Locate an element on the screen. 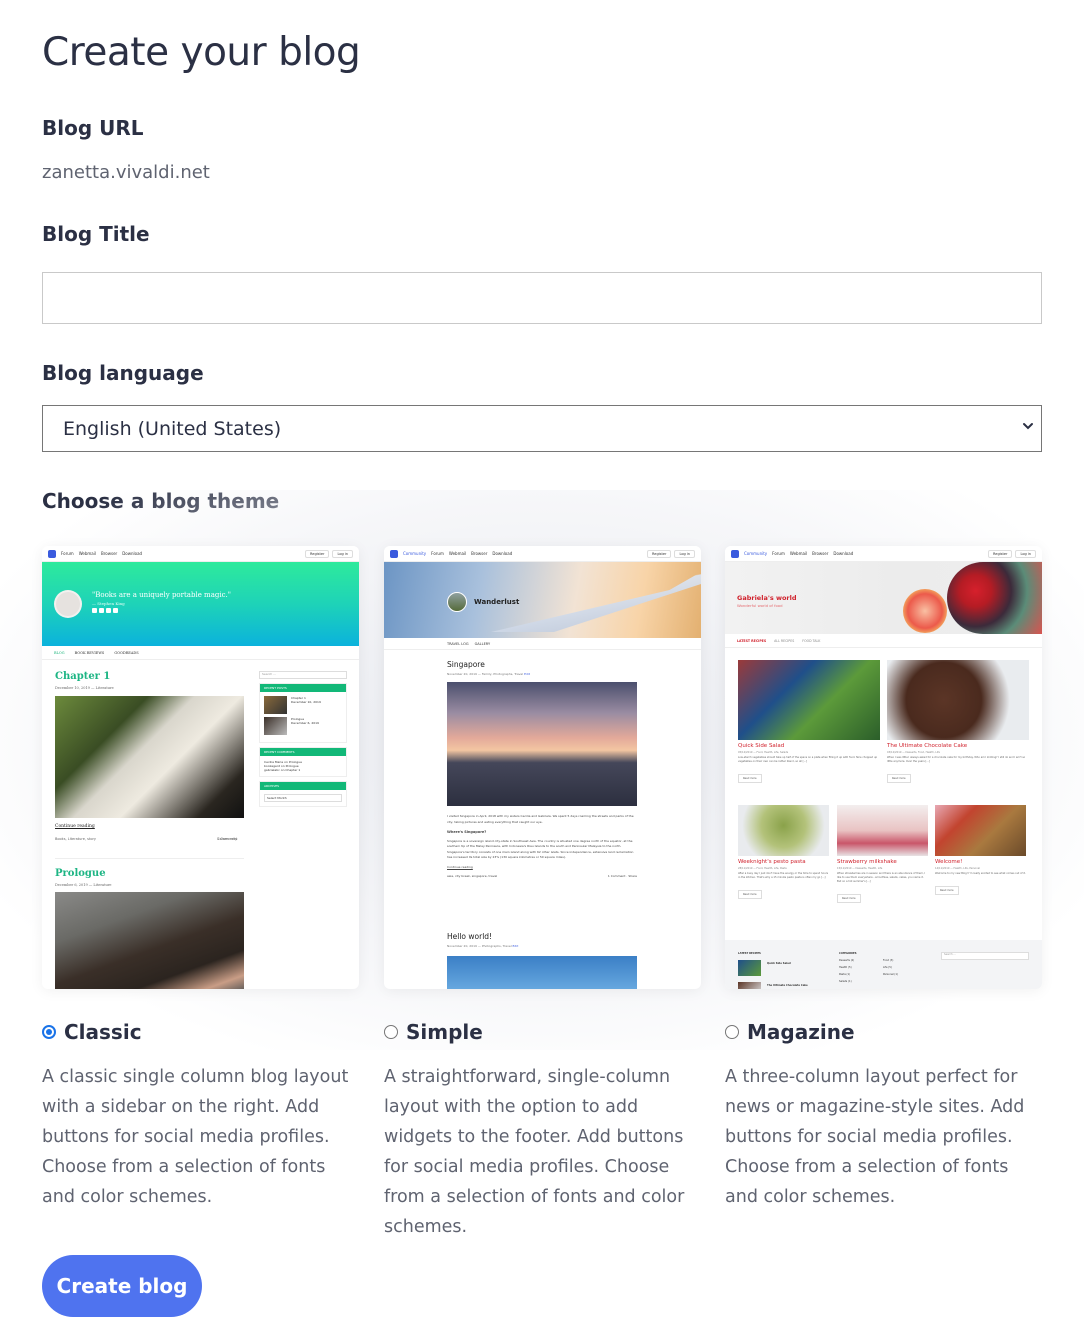  footer-heading: LATEST RECIPES is located at coordinates (749, 953).